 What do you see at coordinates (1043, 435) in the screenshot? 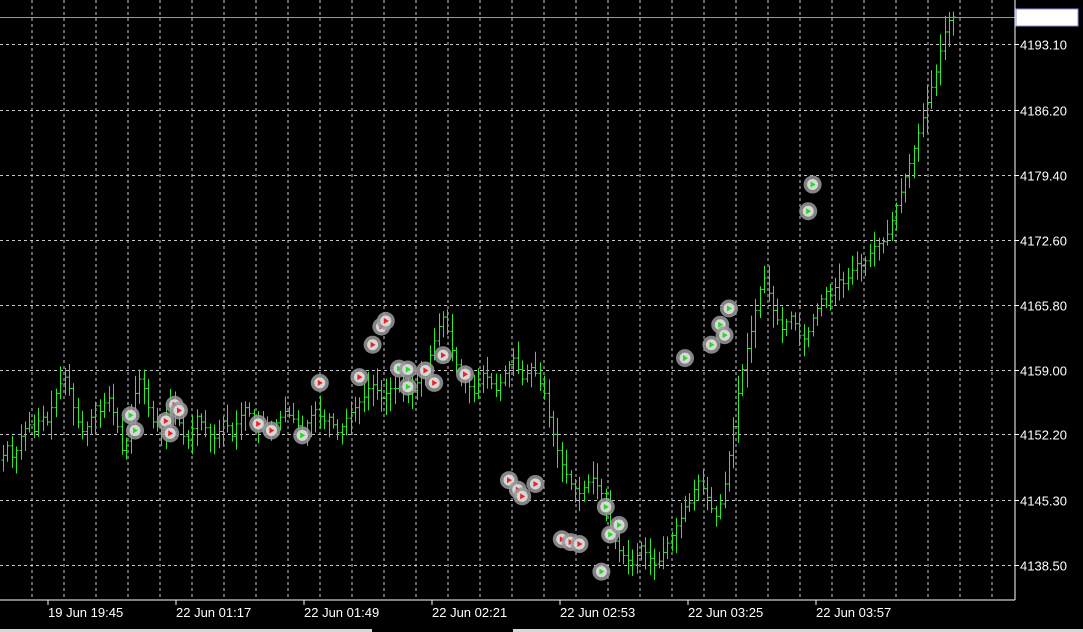
I see `price-tick-label: 4152.20` at bounding box center [1043, 435].